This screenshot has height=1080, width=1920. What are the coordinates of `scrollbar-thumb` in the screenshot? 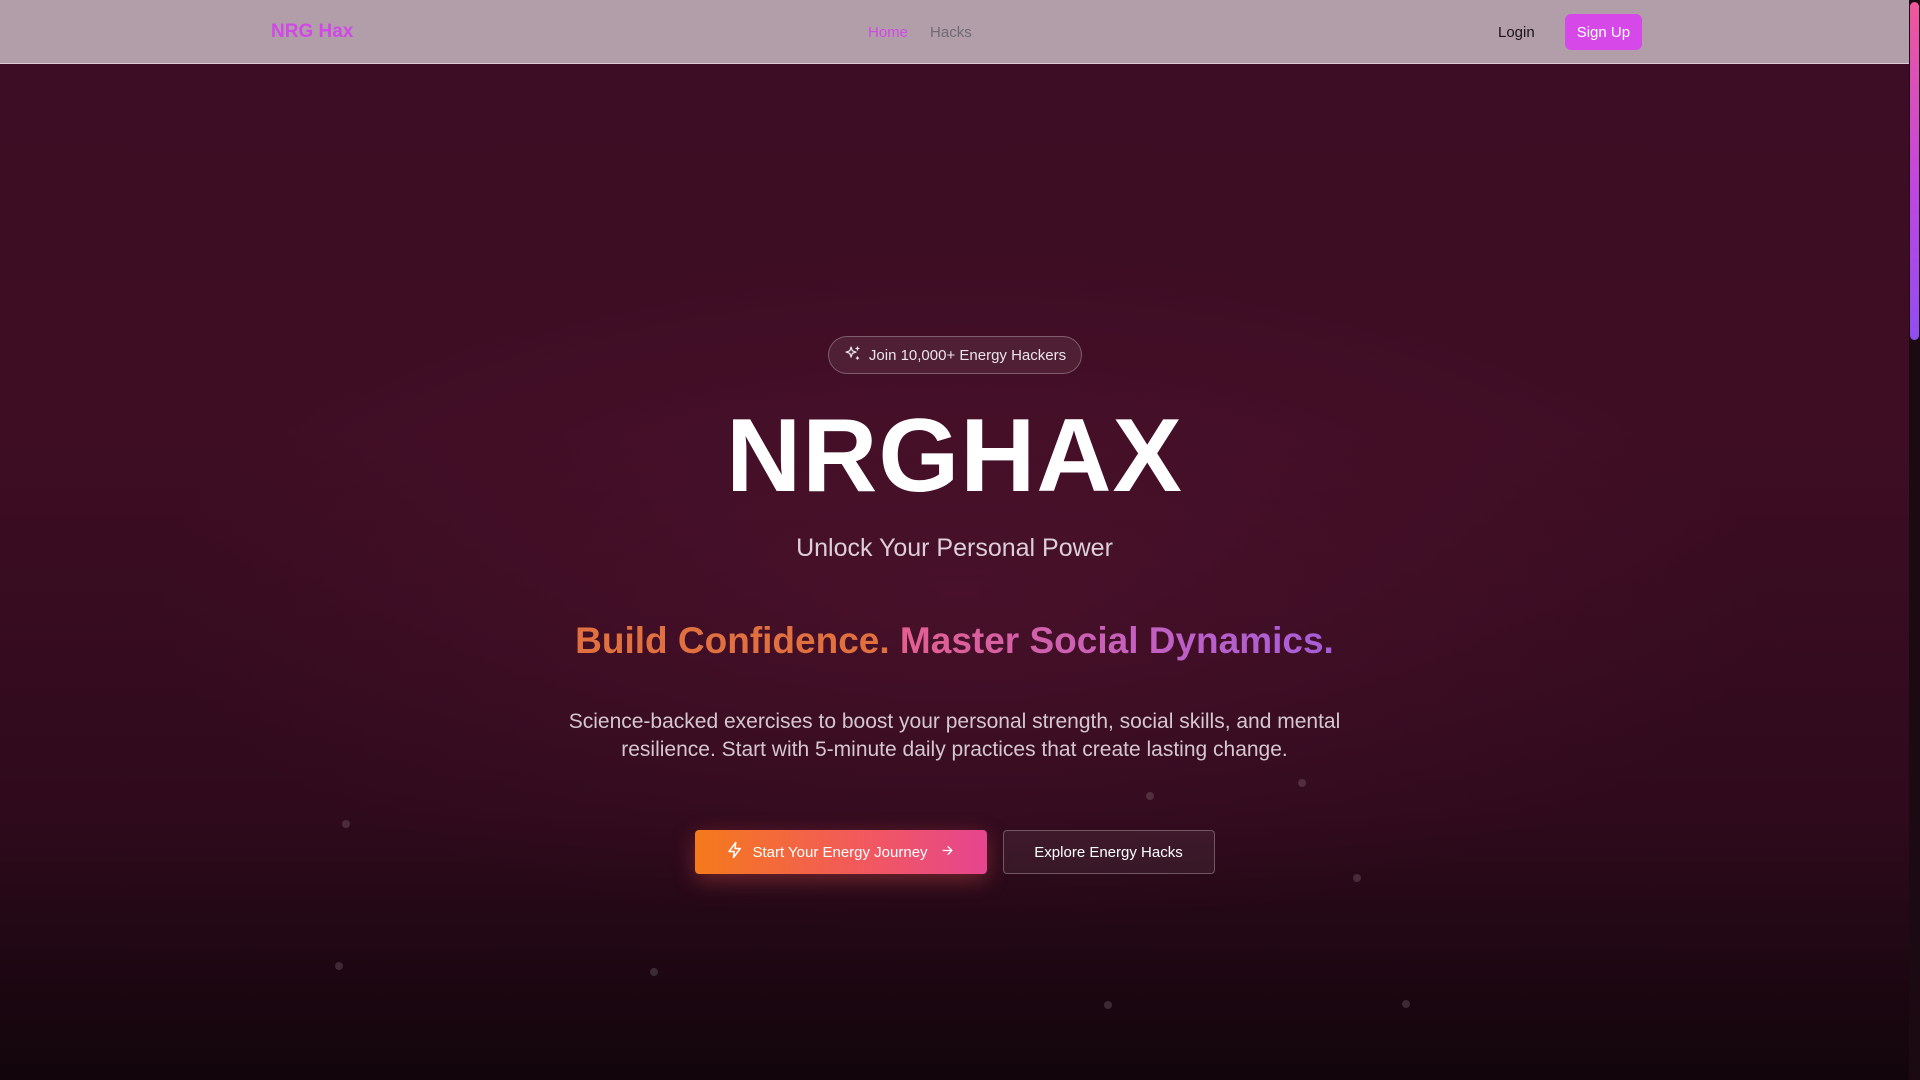 It's located at (1914, 171).